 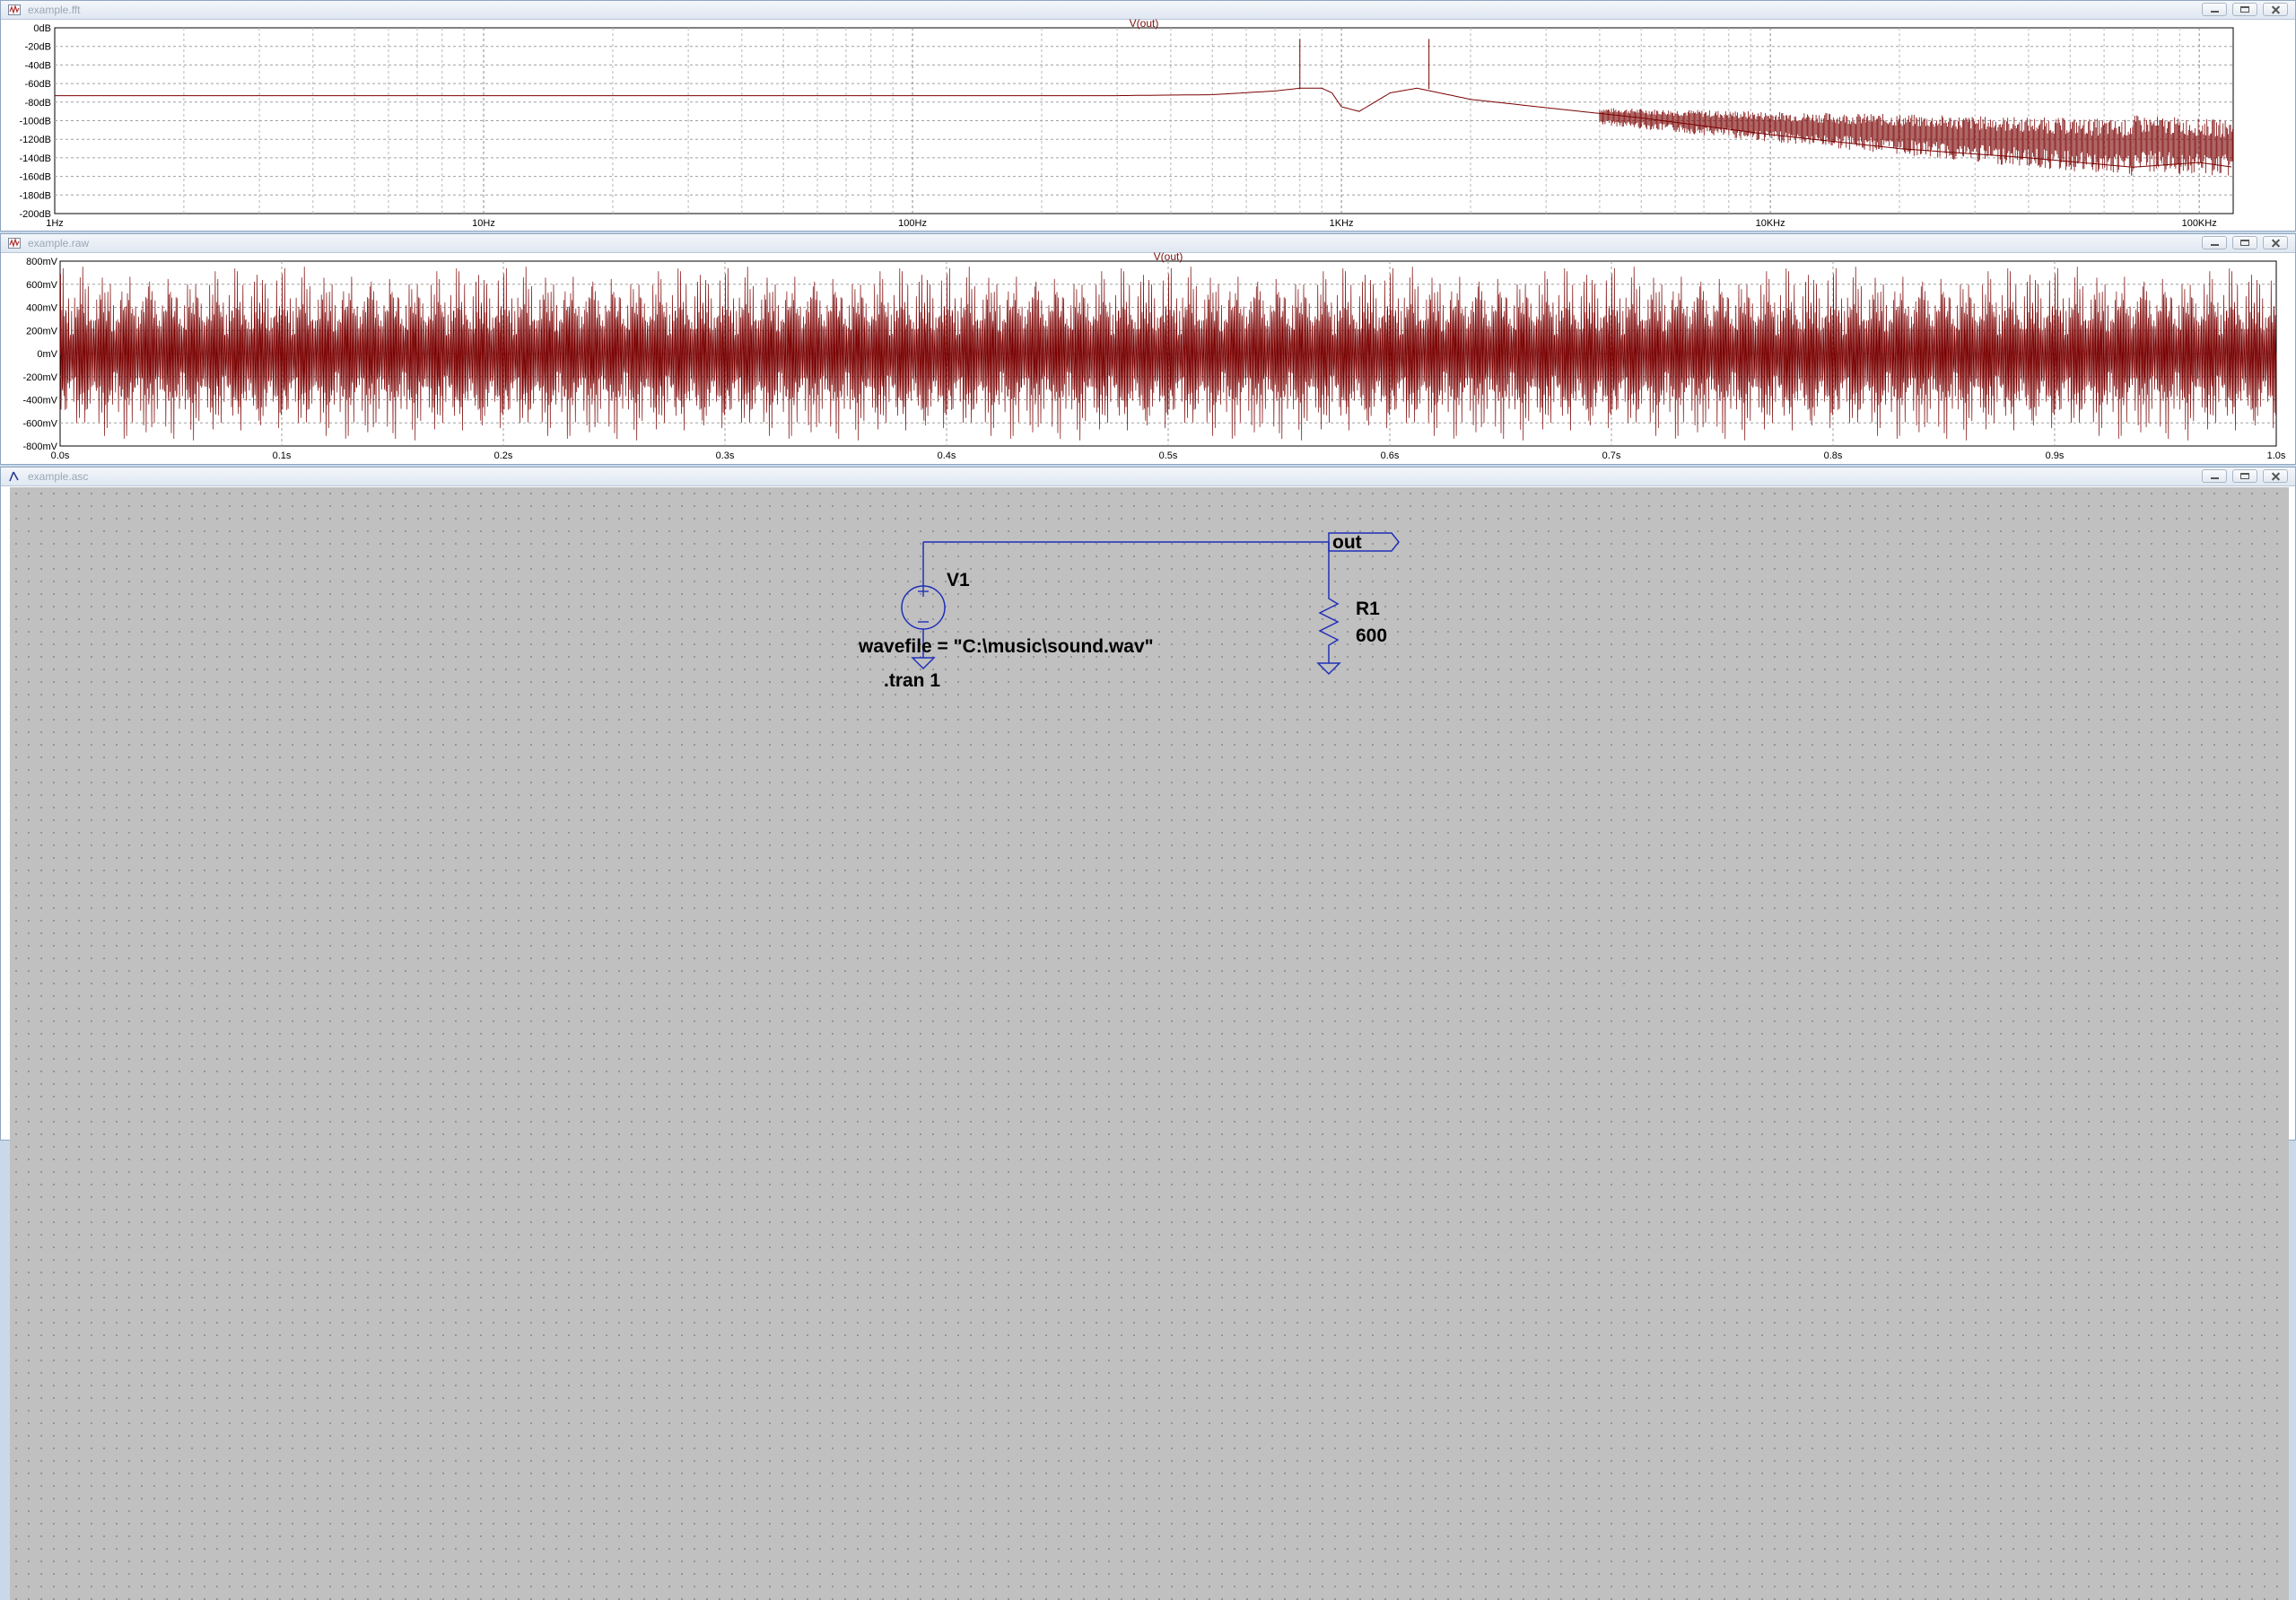 What do you see at coordinates (35, 177) in the screenshot?
I see `y-tick-label: -160dB` at bounding box center [35, 177].